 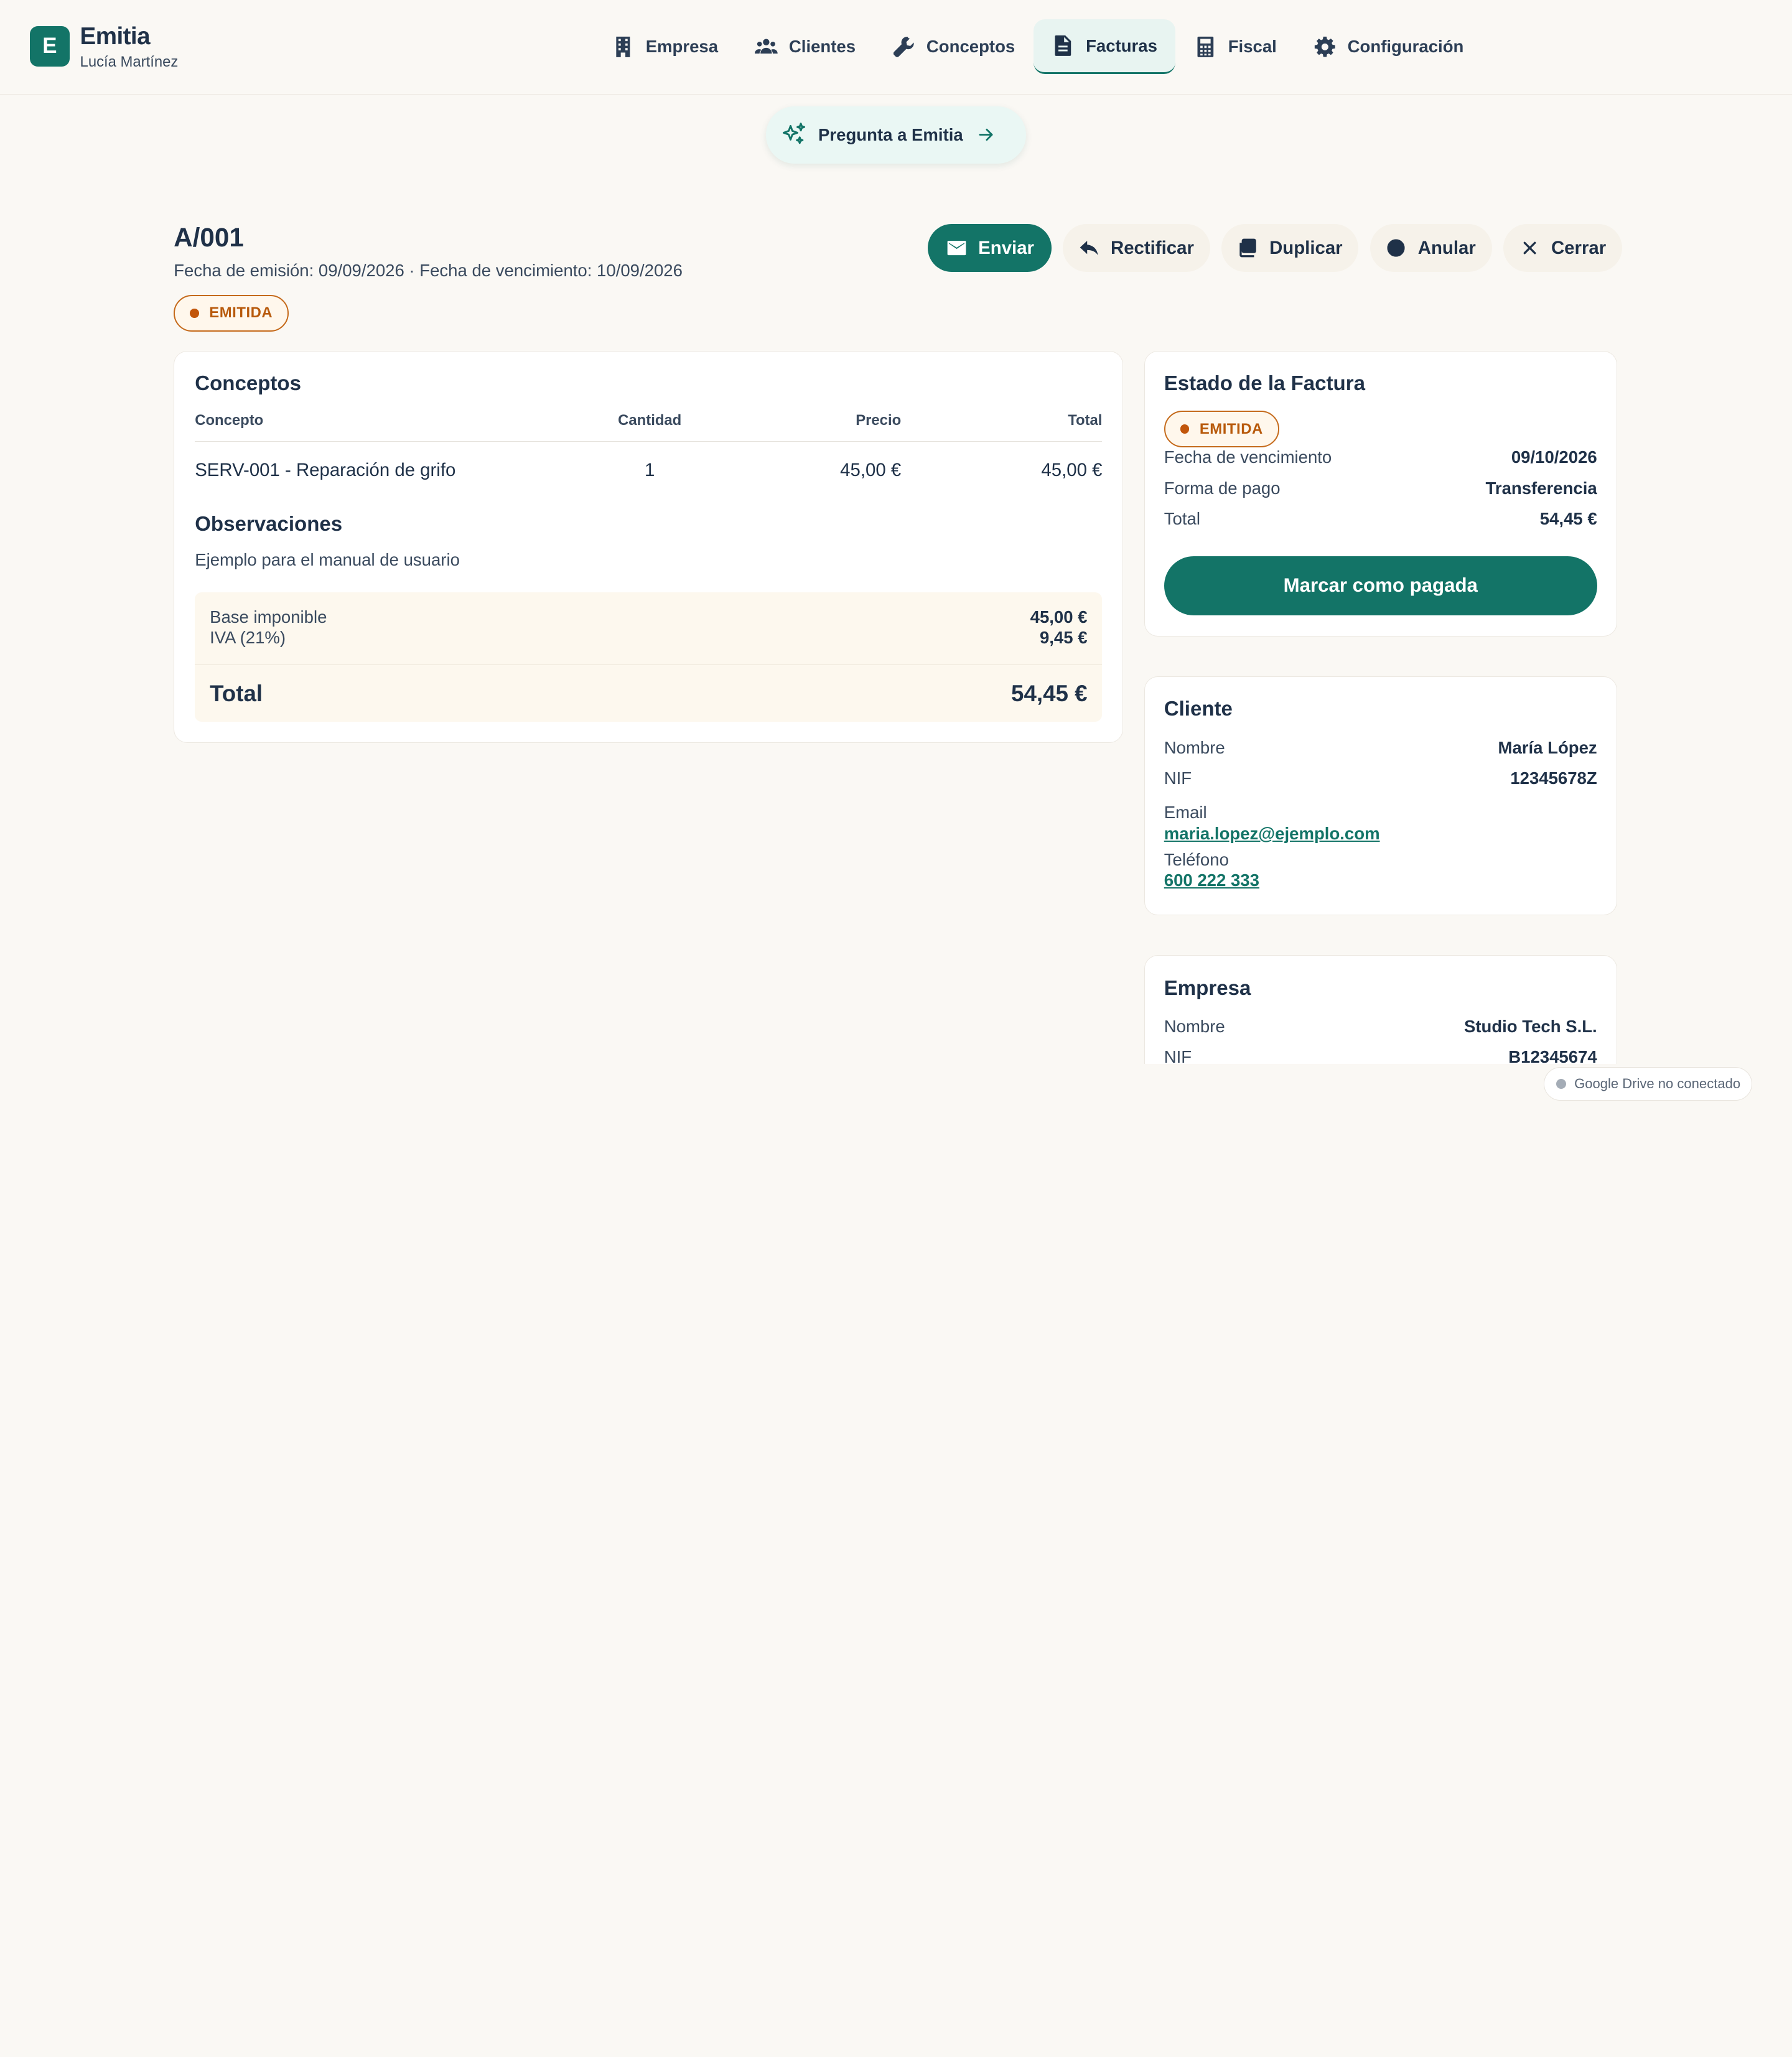 I want to click on company-card-title: Empresa, so click(x=1207, y=988).